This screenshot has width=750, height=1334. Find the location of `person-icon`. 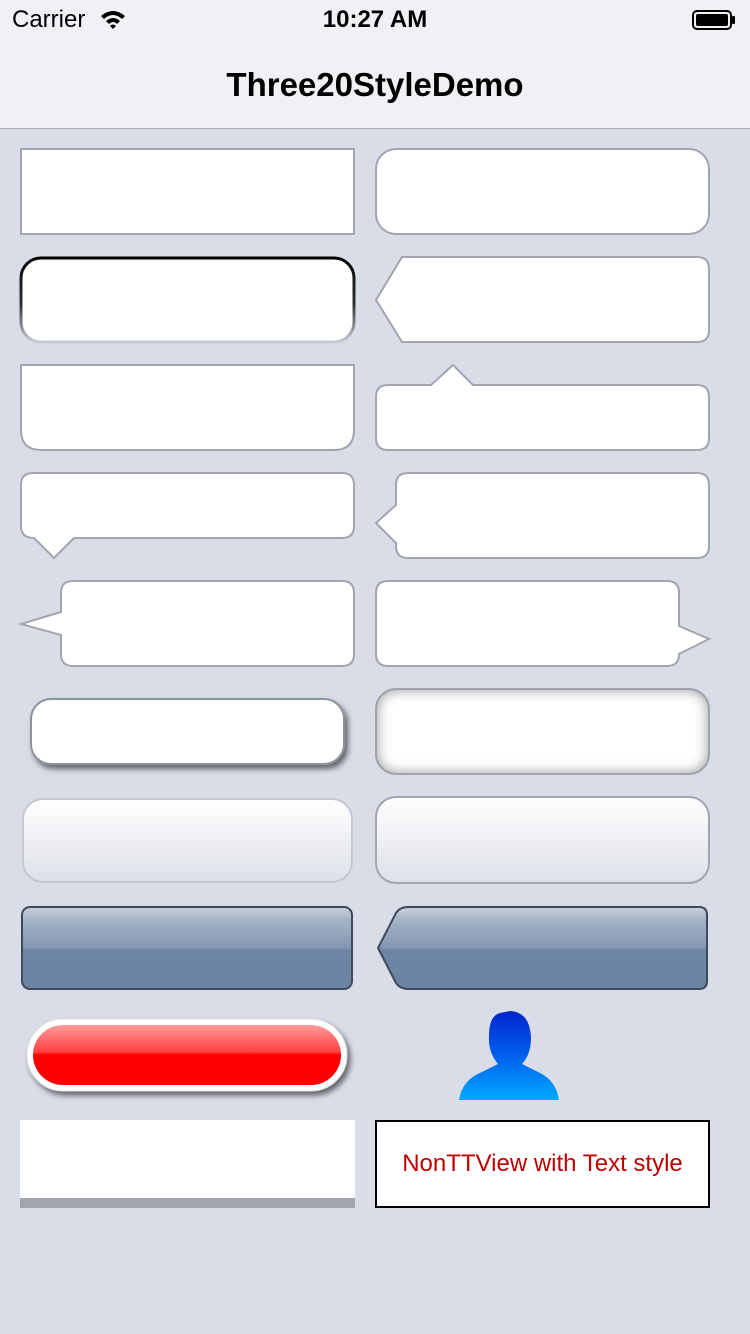

person-icon is located at coordinates (509, 1055).